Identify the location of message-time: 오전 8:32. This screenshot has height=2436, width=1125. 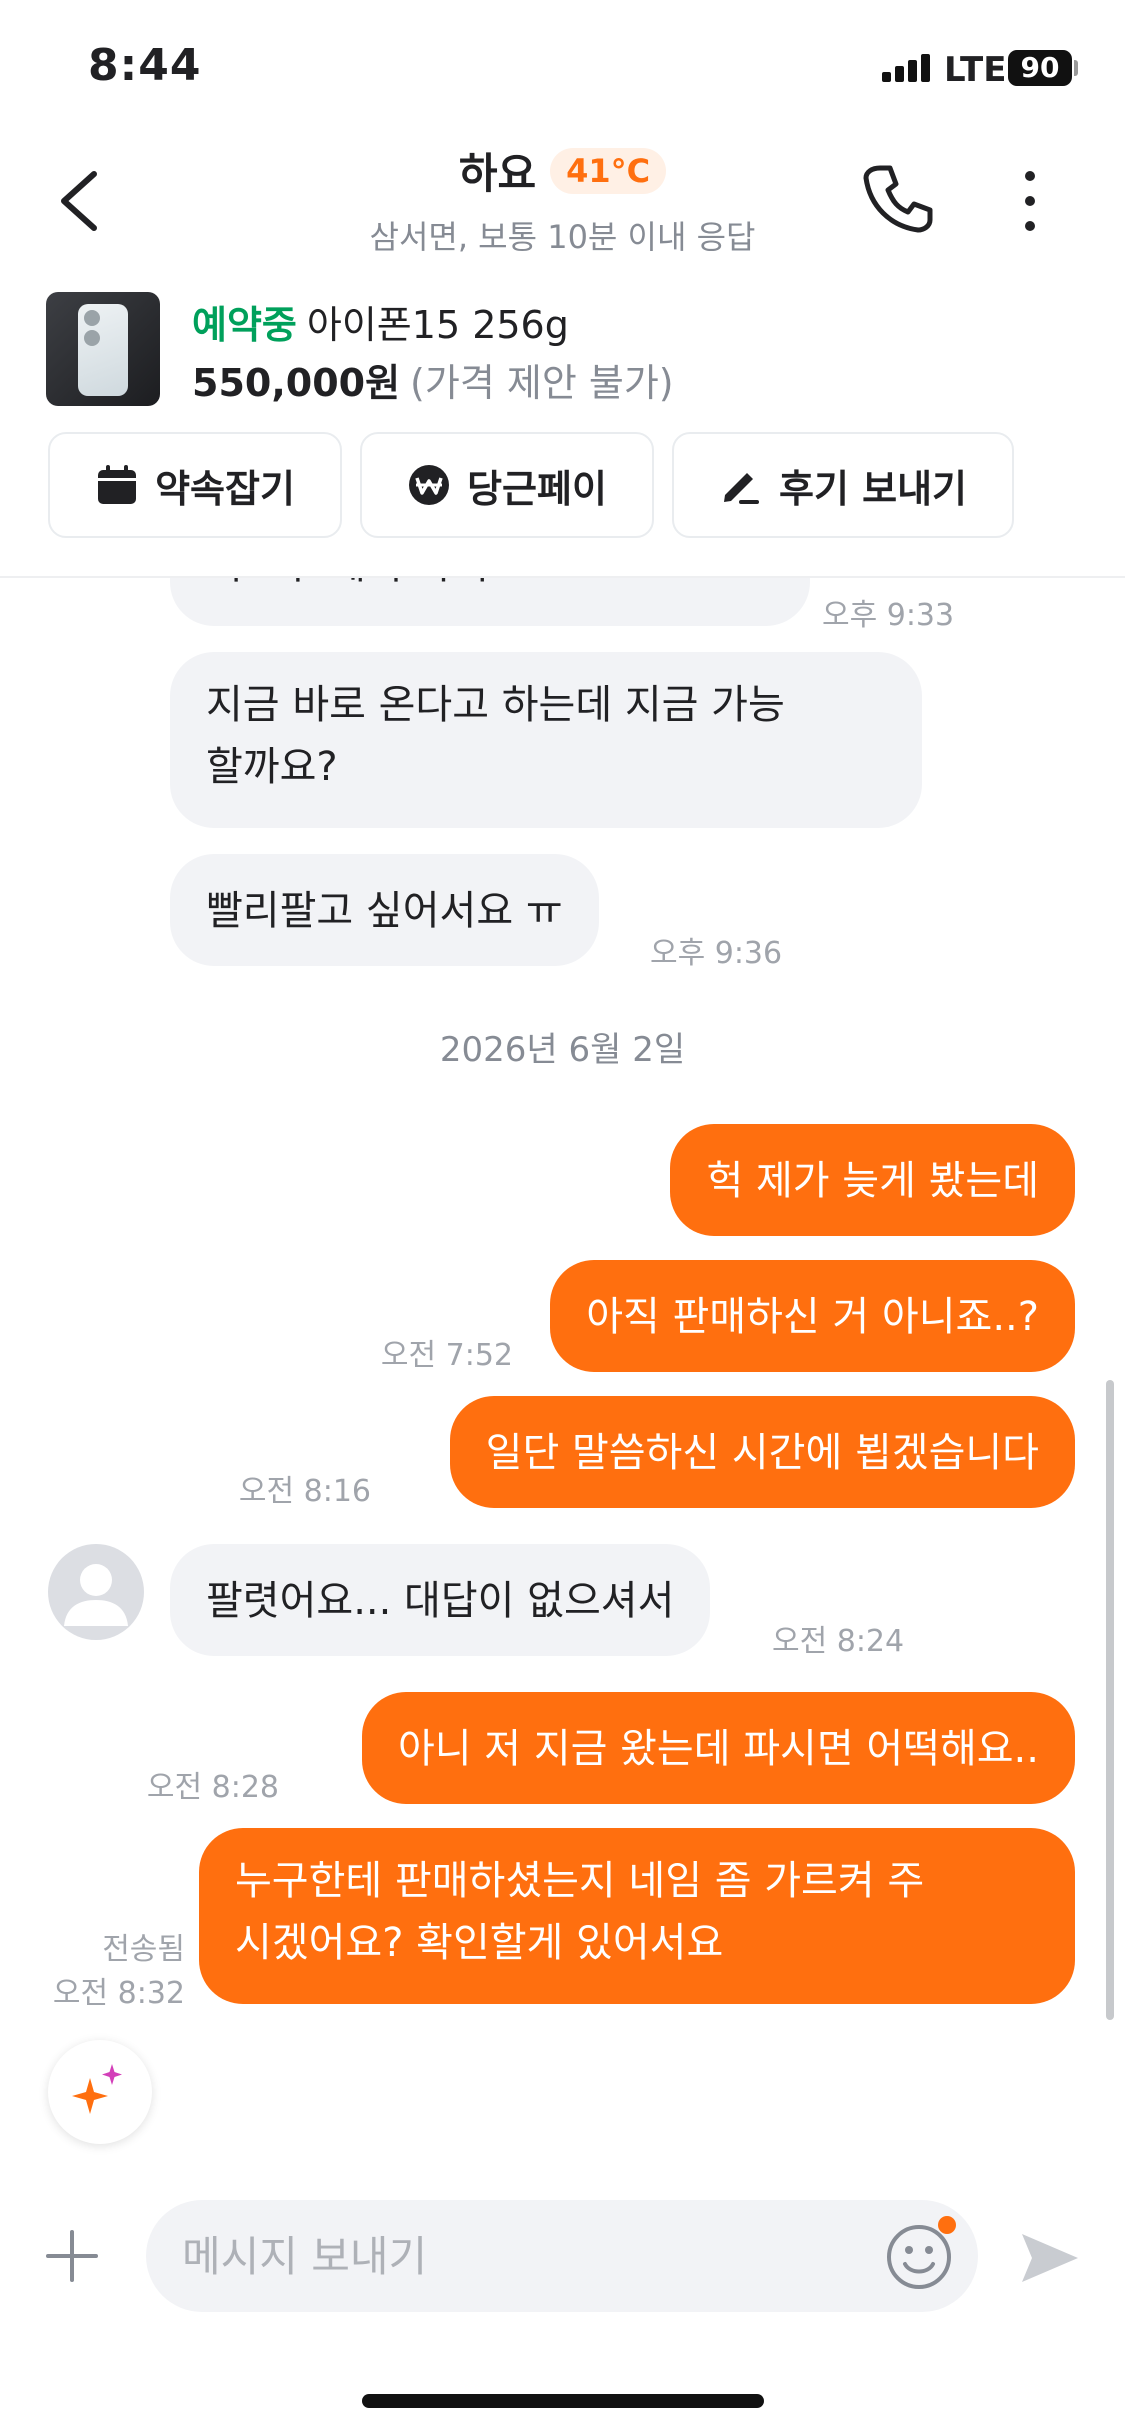
(118, 1993).